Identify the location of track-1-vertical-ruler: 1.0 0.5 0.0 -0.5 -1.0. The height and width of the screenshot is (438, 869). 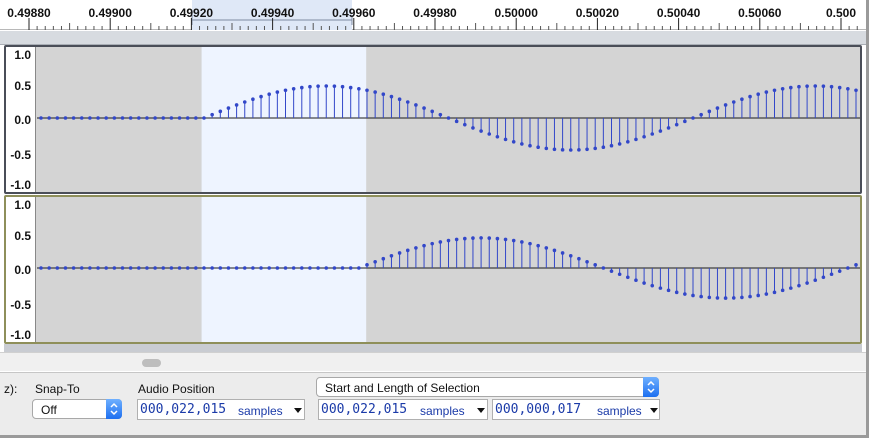
(21, 119).